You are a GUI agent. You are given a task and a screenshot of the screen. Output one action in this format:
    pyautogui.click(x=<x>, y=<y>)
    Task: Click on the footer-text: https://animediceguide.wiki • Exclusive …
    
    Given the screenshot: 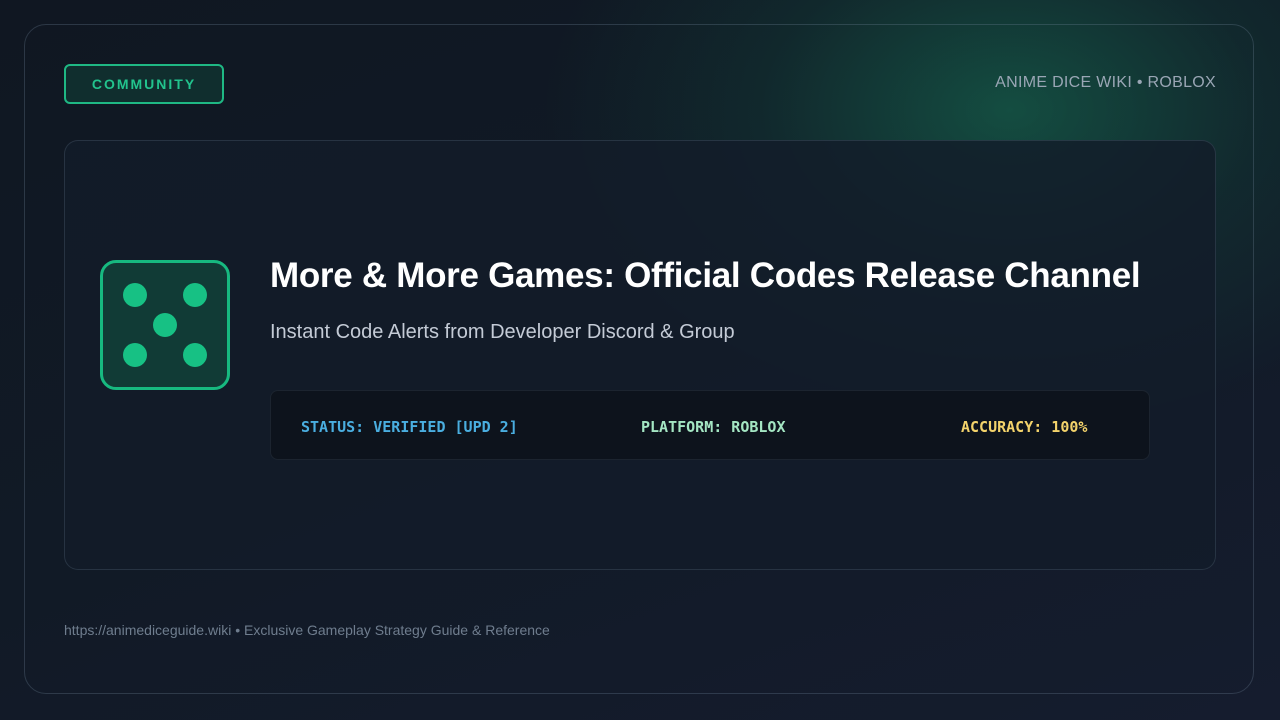 What is the action you would take?
    pyautogui.click(x=307, y=630)
    